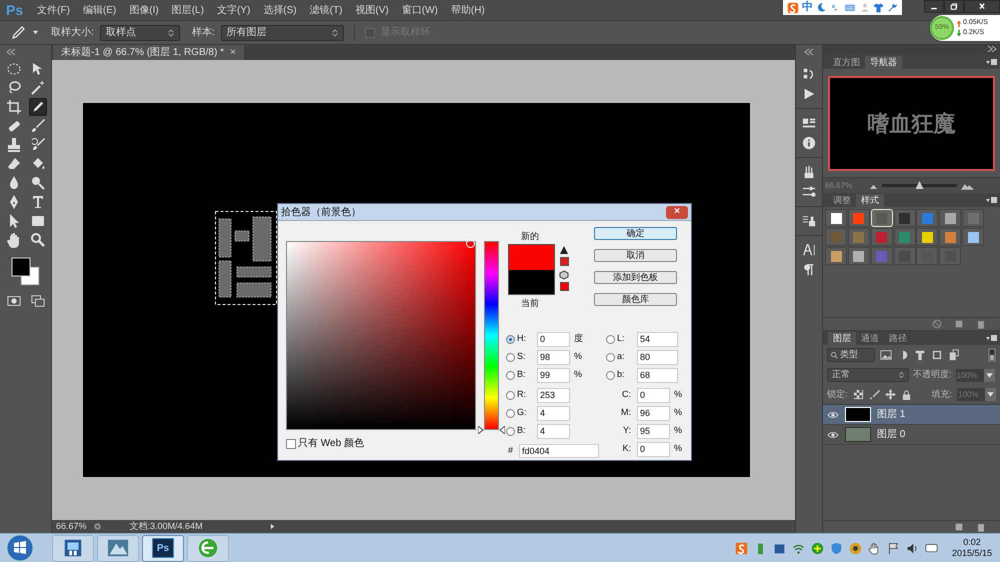 The image size is (1000, 562). Describe the element at coordinates (911, 415) in the screenshot. I see `layer-row: 图层 1` at that location.